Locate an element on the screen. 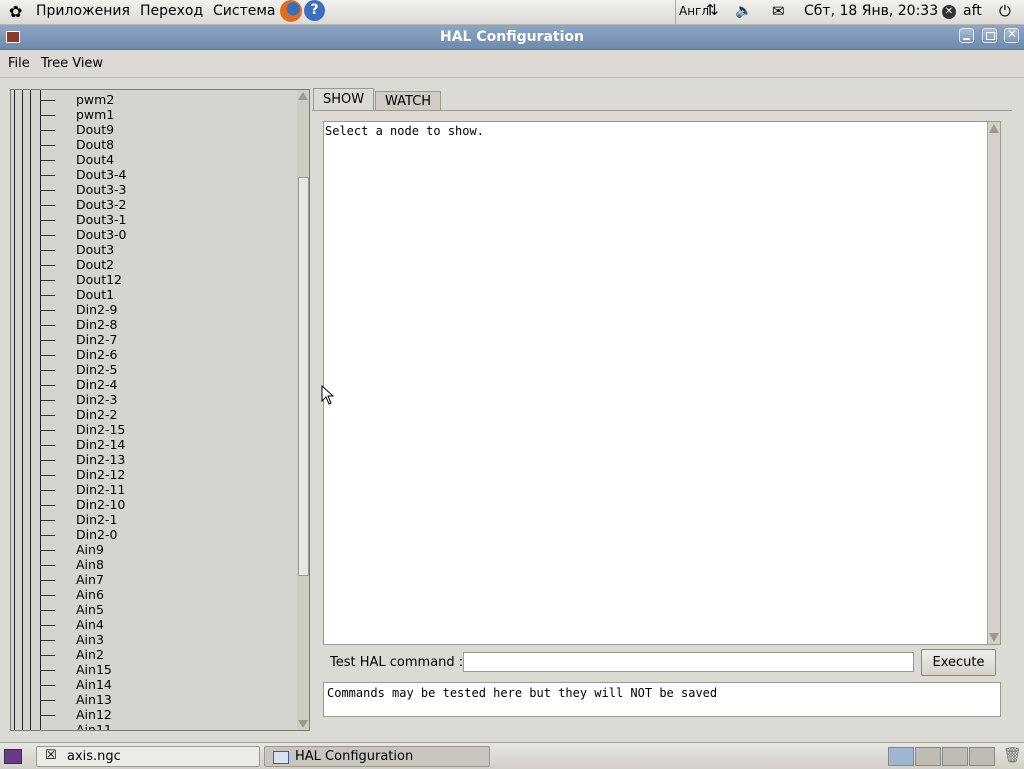 This screenshot has width=1024, height=769. menu-file: File is located at coordinates (19, 63).